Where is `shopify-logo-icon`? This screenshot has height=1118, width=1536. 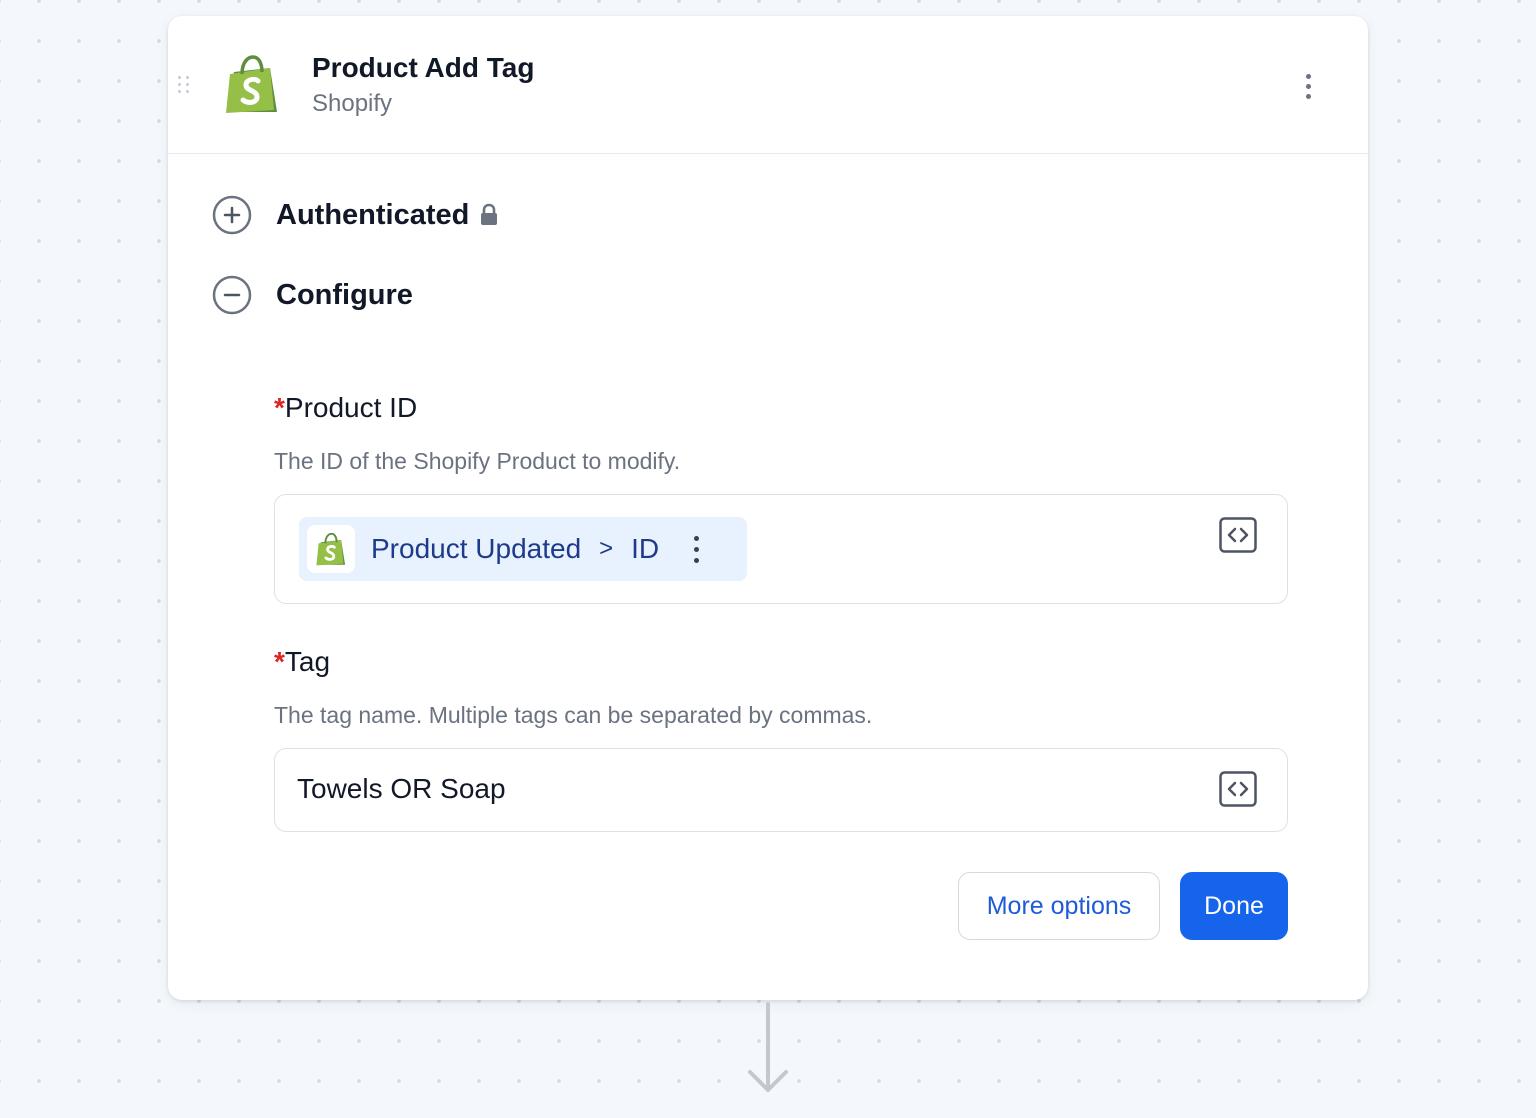
shopify-logo-icon is located at coordinates (251, 84).